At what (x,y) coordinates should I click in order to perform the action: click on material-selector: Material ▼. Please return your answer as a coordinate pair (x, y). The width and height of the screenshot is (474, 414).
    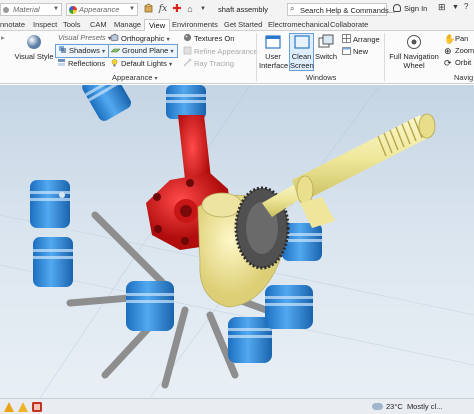
    Looking at the image, I should click on (31, 9).